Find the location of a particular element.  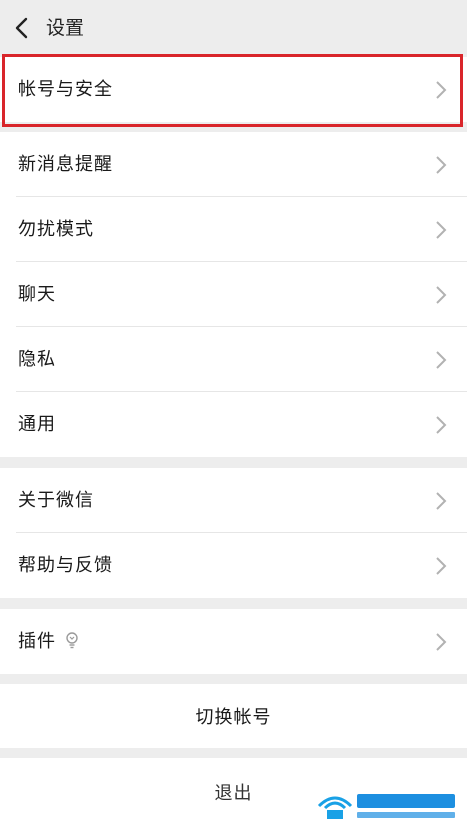

account-section: 帐号与安全 is located at coordinates (233, 89).